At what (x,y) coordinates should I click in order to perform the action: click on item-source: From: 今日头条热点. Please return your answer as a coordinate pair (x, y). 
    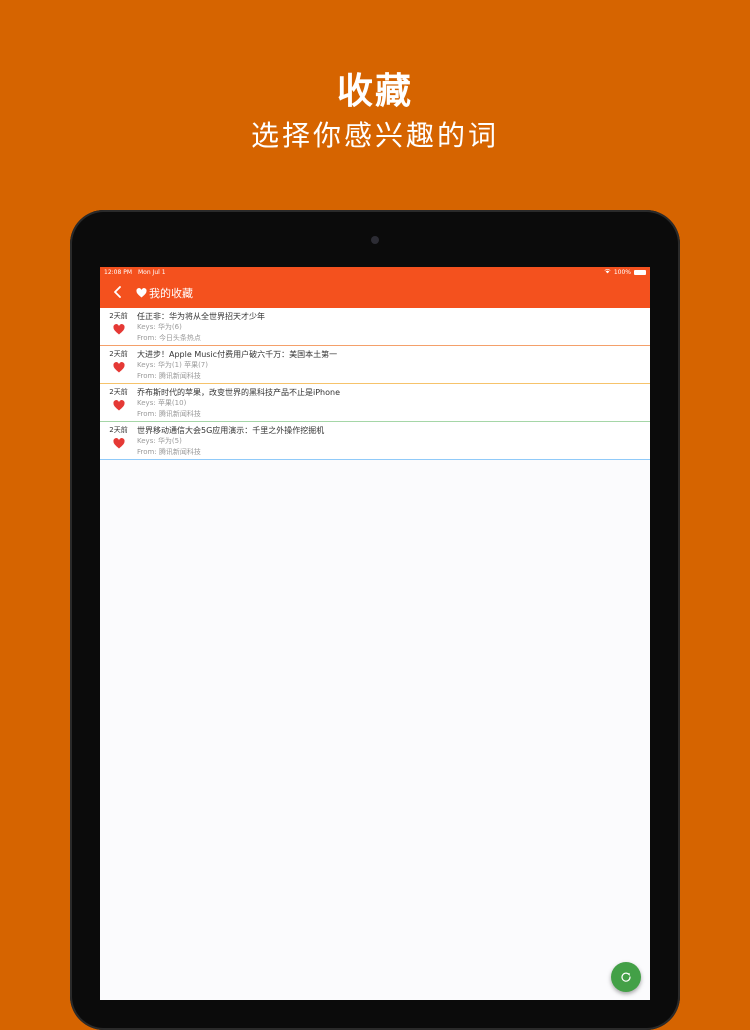
    Looking at the image, I should click on (169, 338).